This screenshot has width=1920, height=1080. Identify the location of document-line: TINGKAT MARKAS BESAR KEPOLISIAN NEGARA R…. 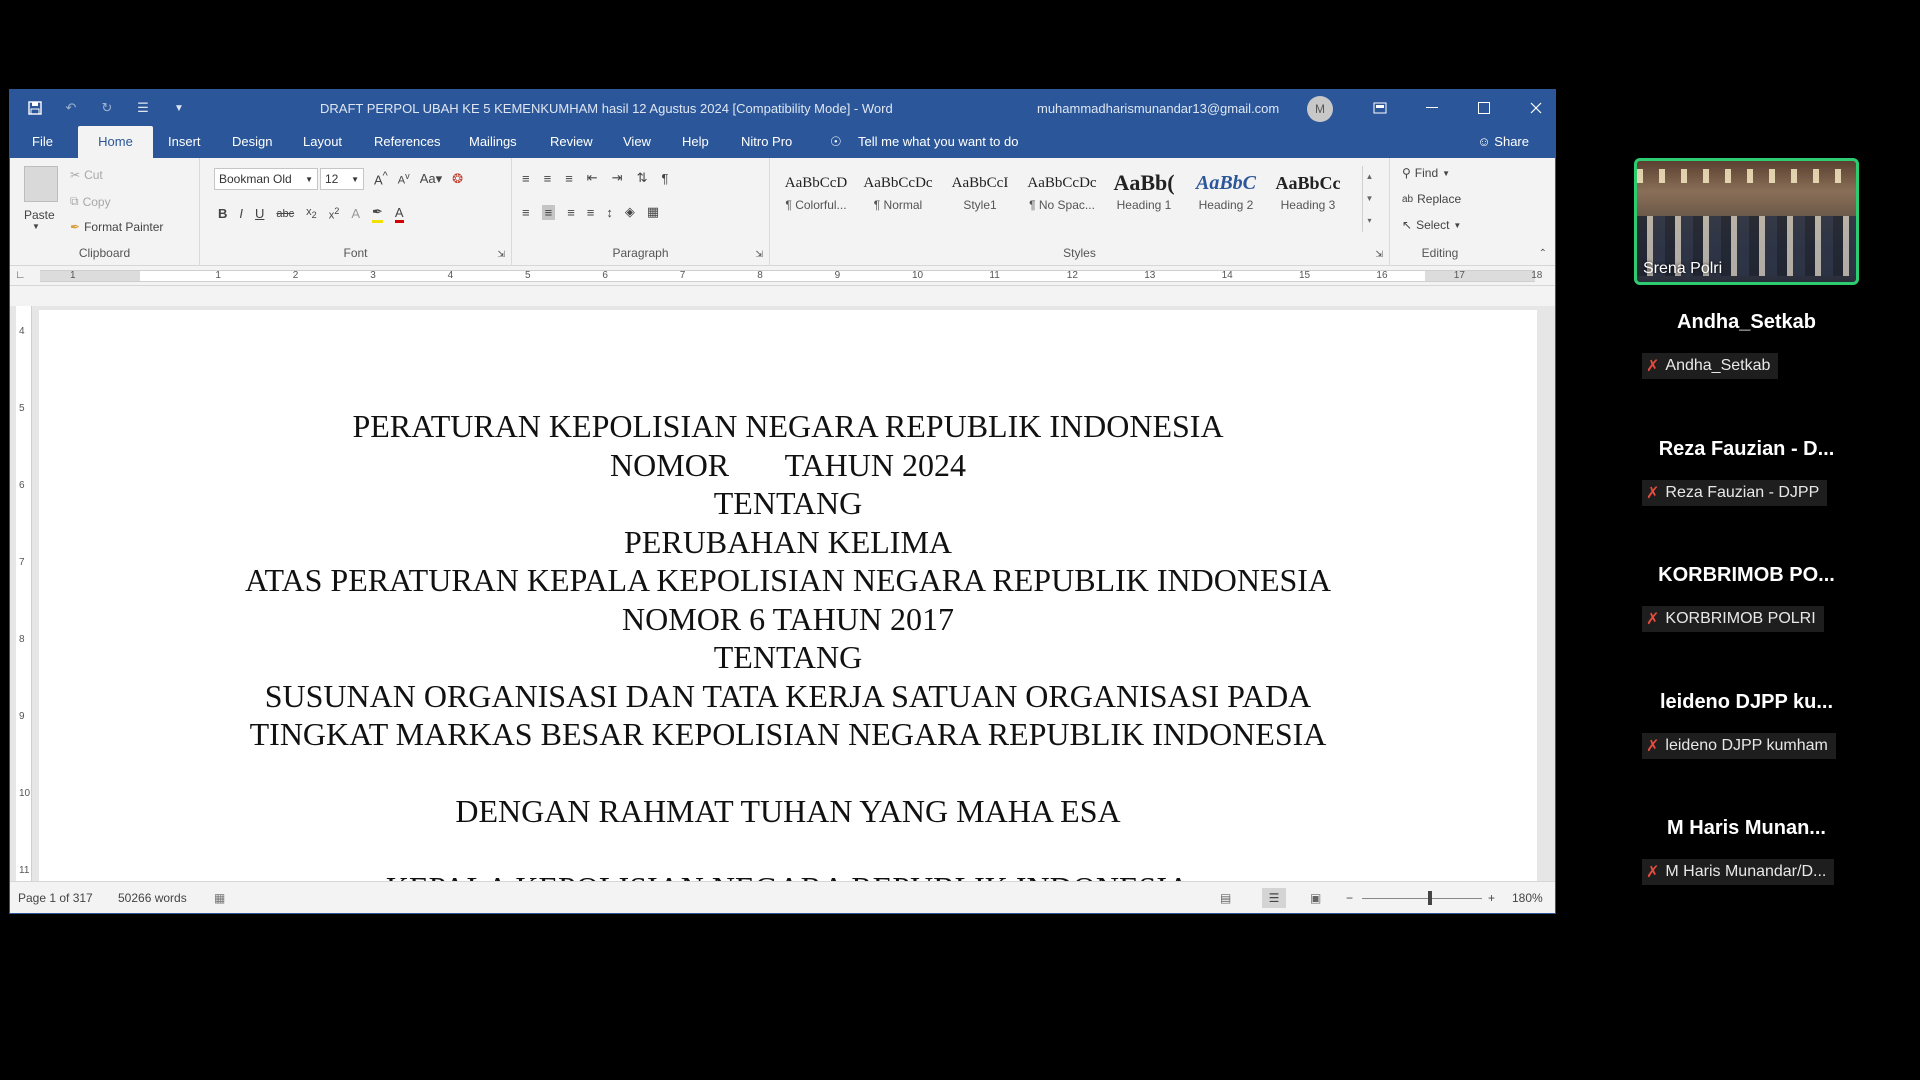
(788, 734).